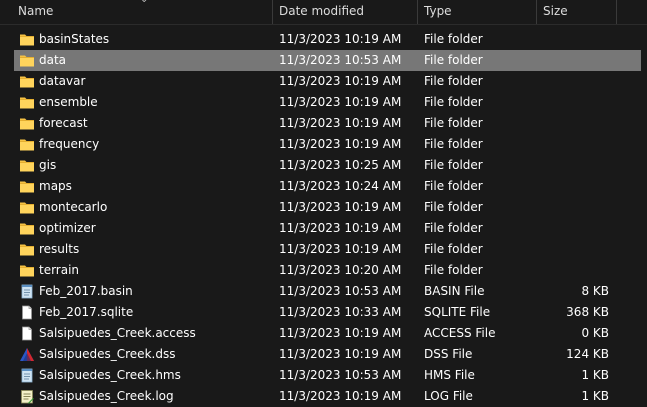 This screenshot has height=407, width=647. What do you see at coordinates (340, 270) in the screenshot?
I see `file-date: 11/3/2023 10:20 AM` at bounding box center [340, 270].